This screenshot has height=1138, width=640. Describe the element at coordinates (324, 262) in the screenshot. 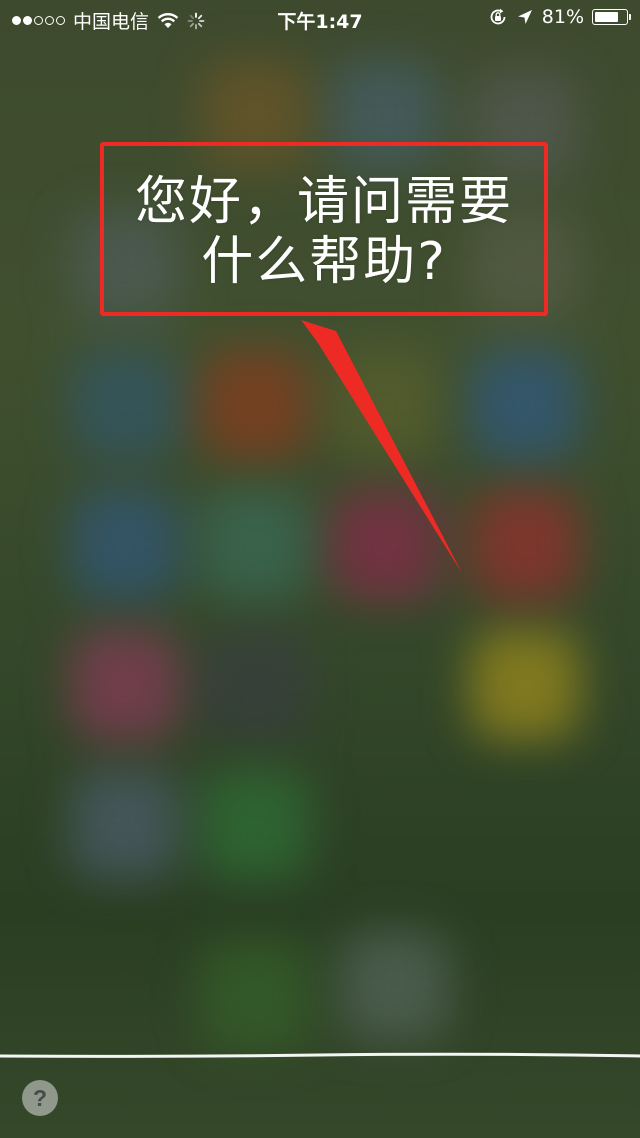

I see `siri-prompt-line-2: 什么帮助?` at that location.